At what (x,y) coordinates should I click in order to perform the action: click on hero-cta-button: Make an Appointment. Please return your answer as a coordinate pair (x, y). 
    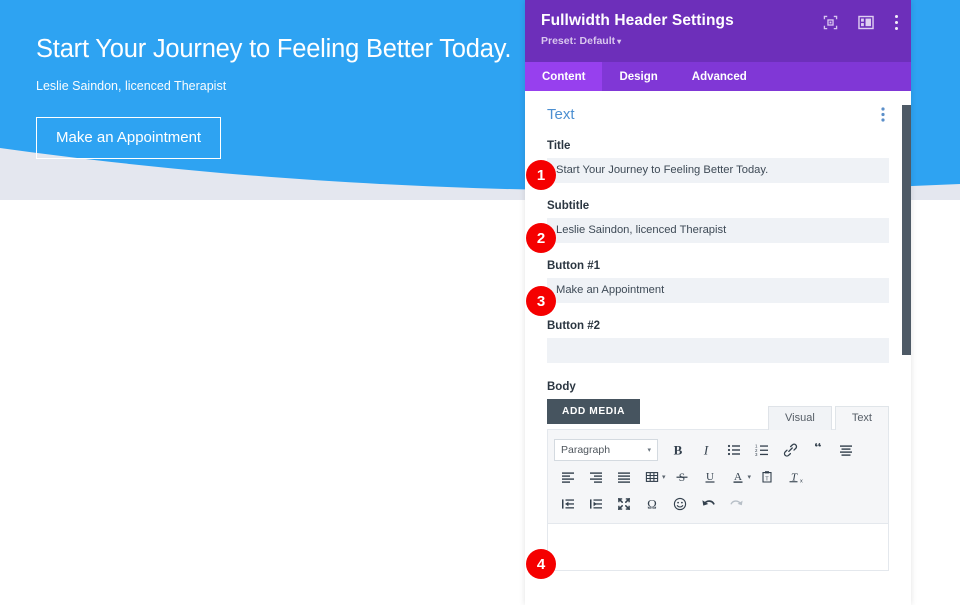
    Looking at the image, I should click on (129, 137).